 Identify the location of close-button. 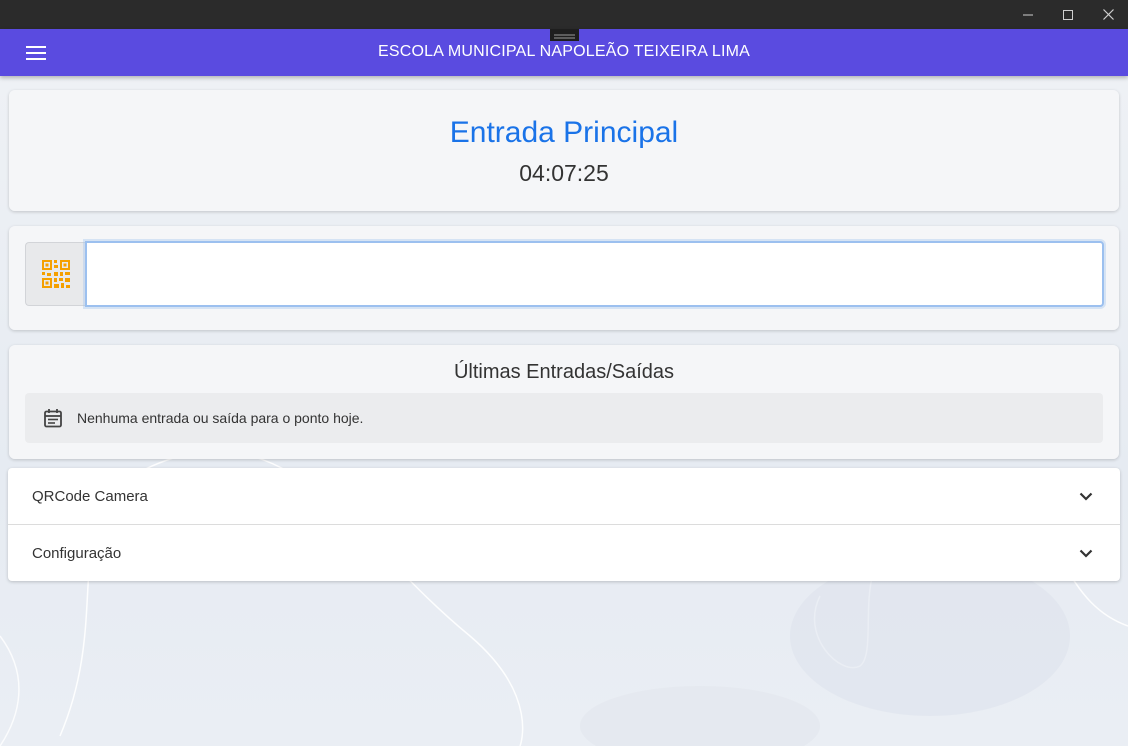
(1108, 14).